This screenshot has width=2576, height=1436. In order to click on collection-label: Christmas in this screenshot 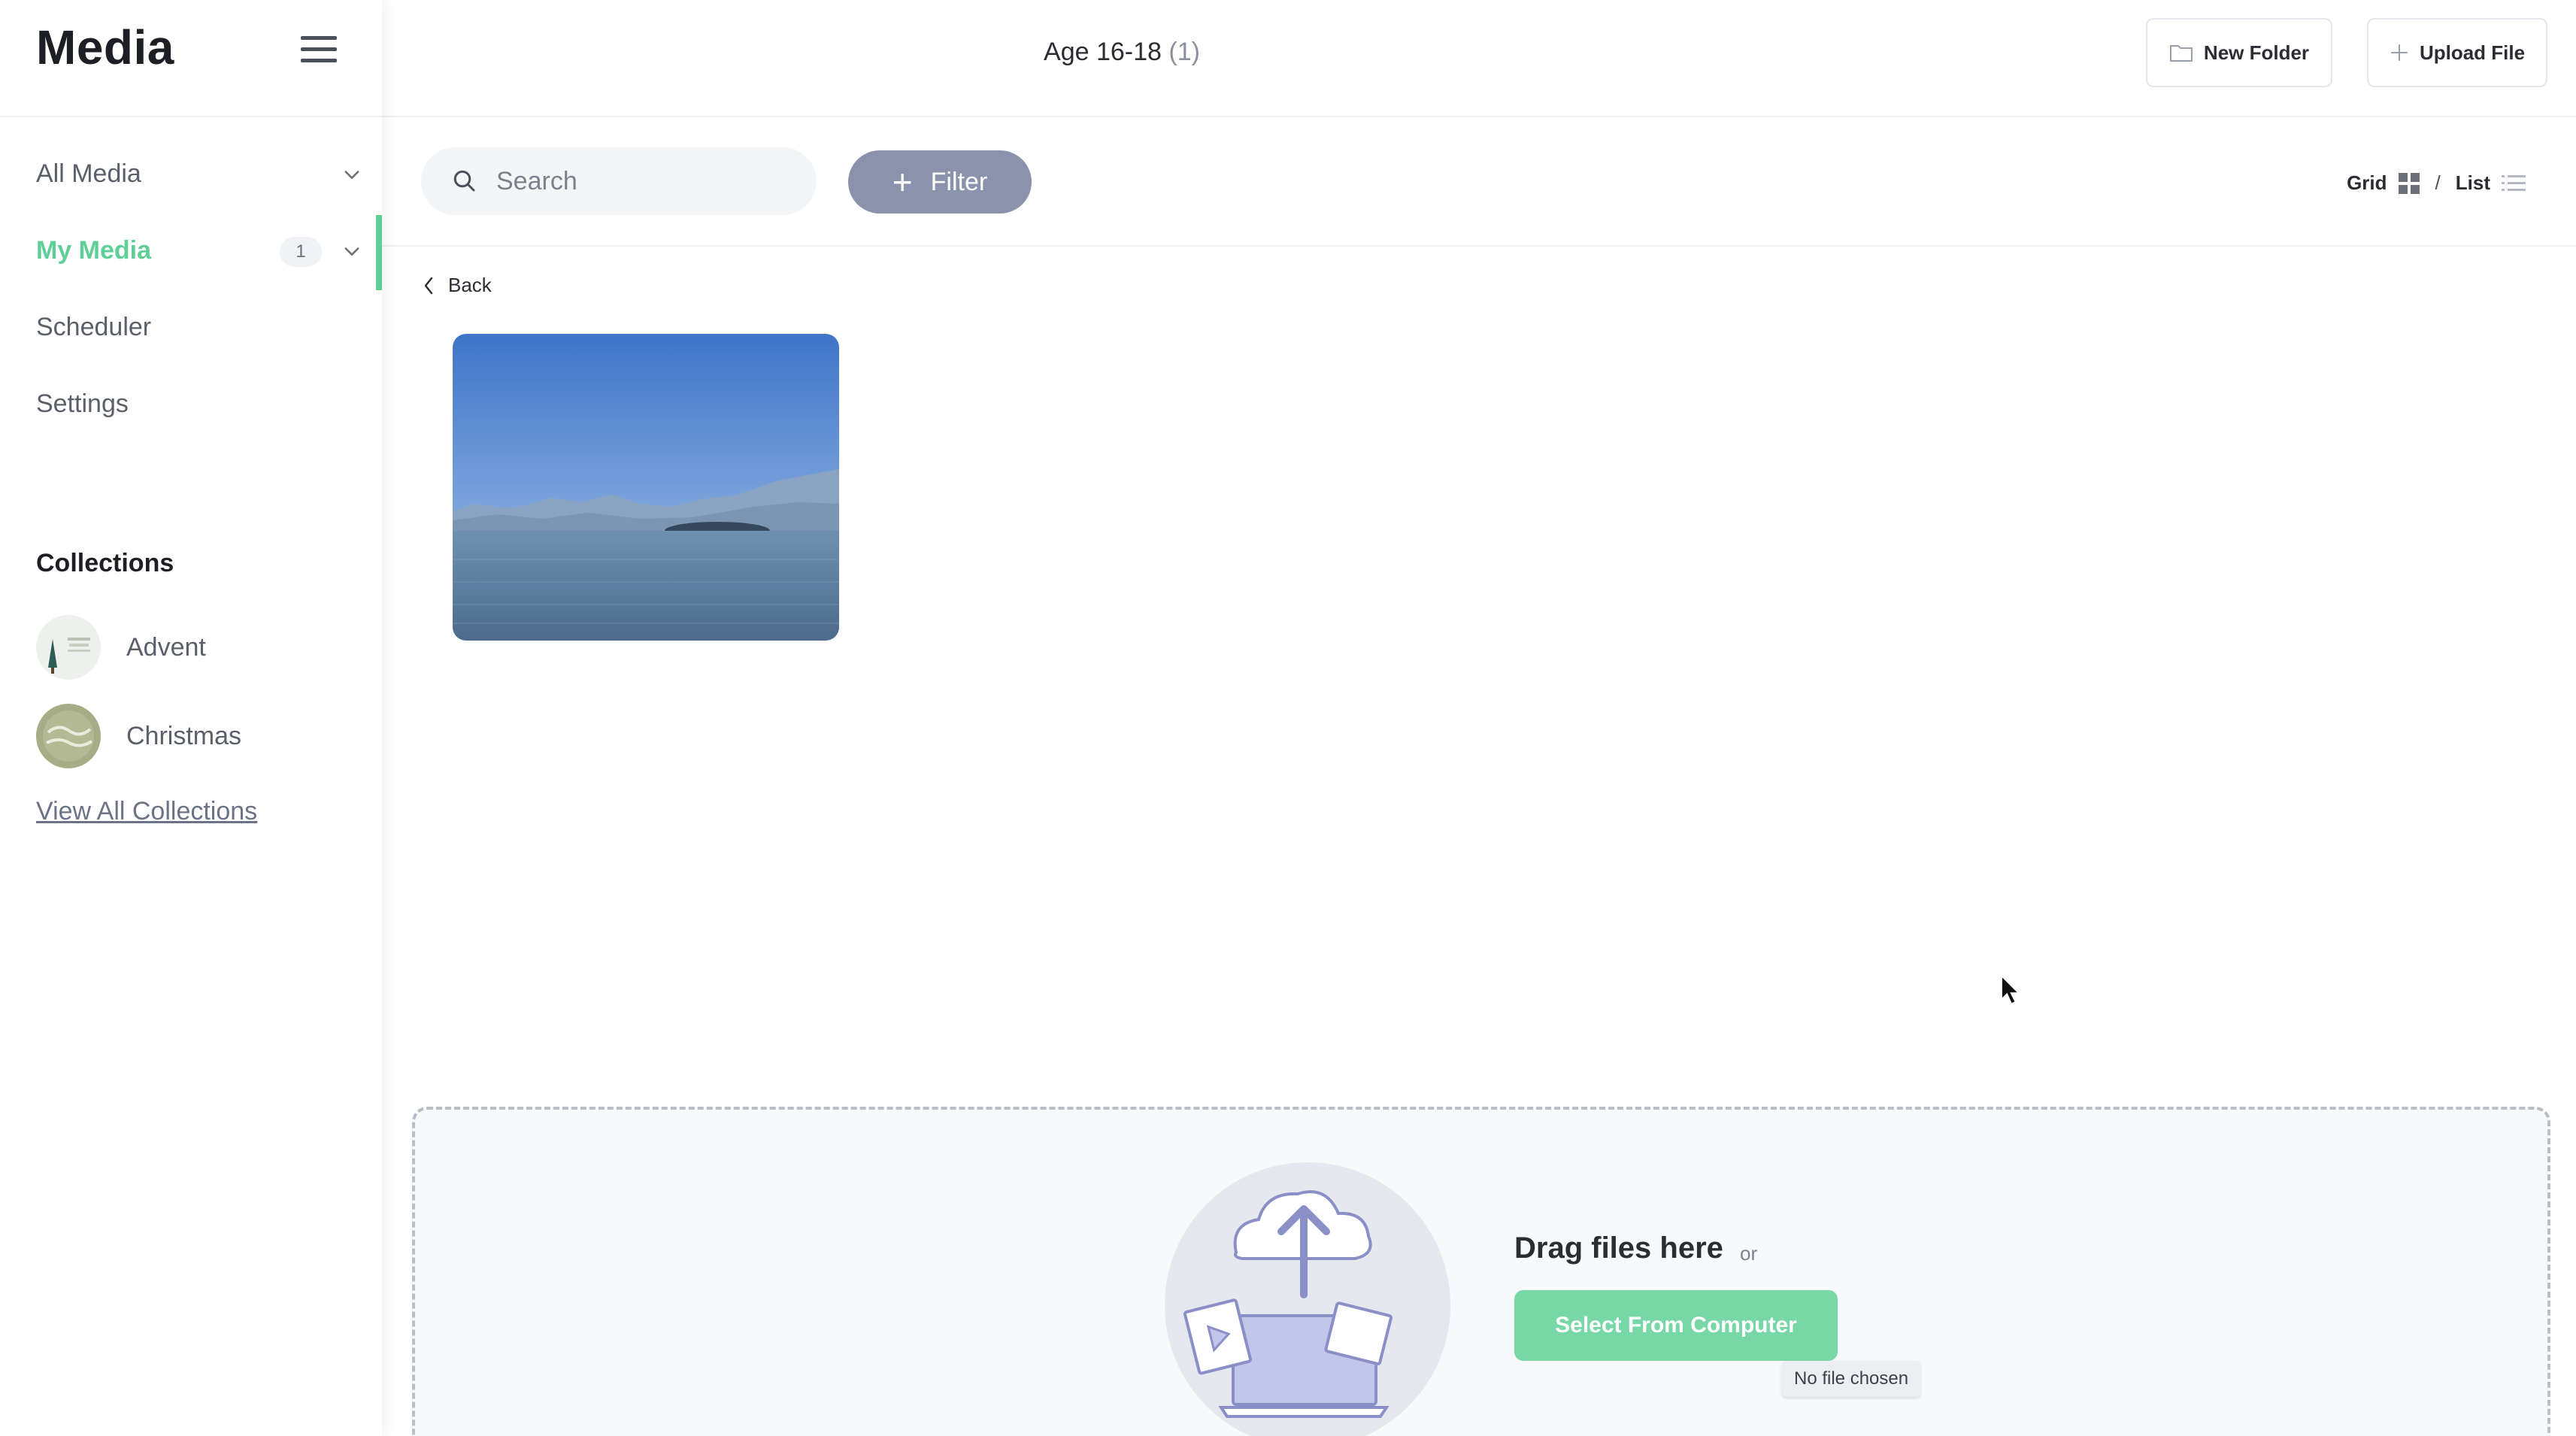, I will do `click(184, 735)`.